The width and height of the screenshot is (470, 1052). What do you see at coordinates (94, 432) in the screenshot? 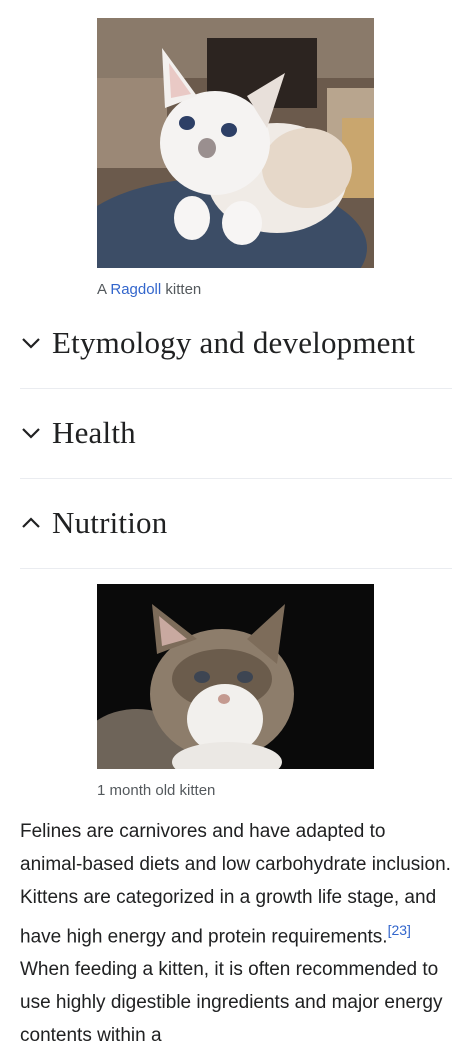
I see `section-title: Health` at bounding box center [94, 432].